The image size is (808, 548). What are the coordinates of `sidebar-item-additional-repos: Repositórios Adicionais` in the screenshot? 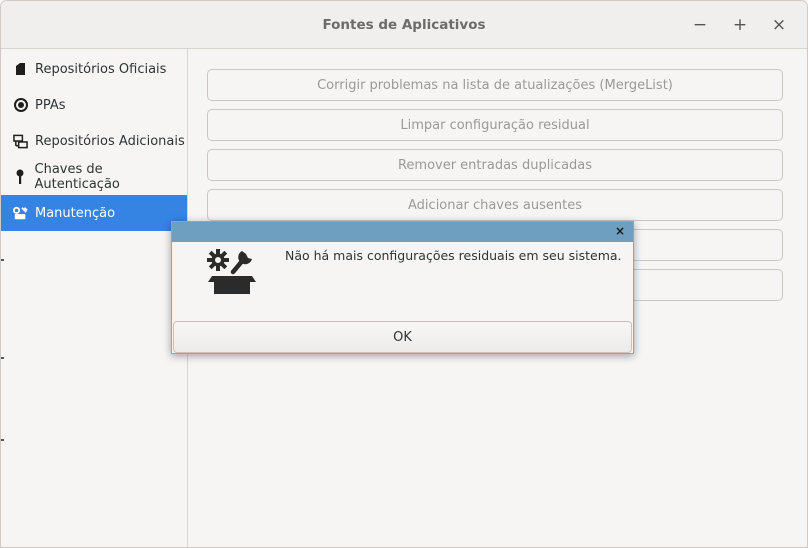 It's located at (94, 141).